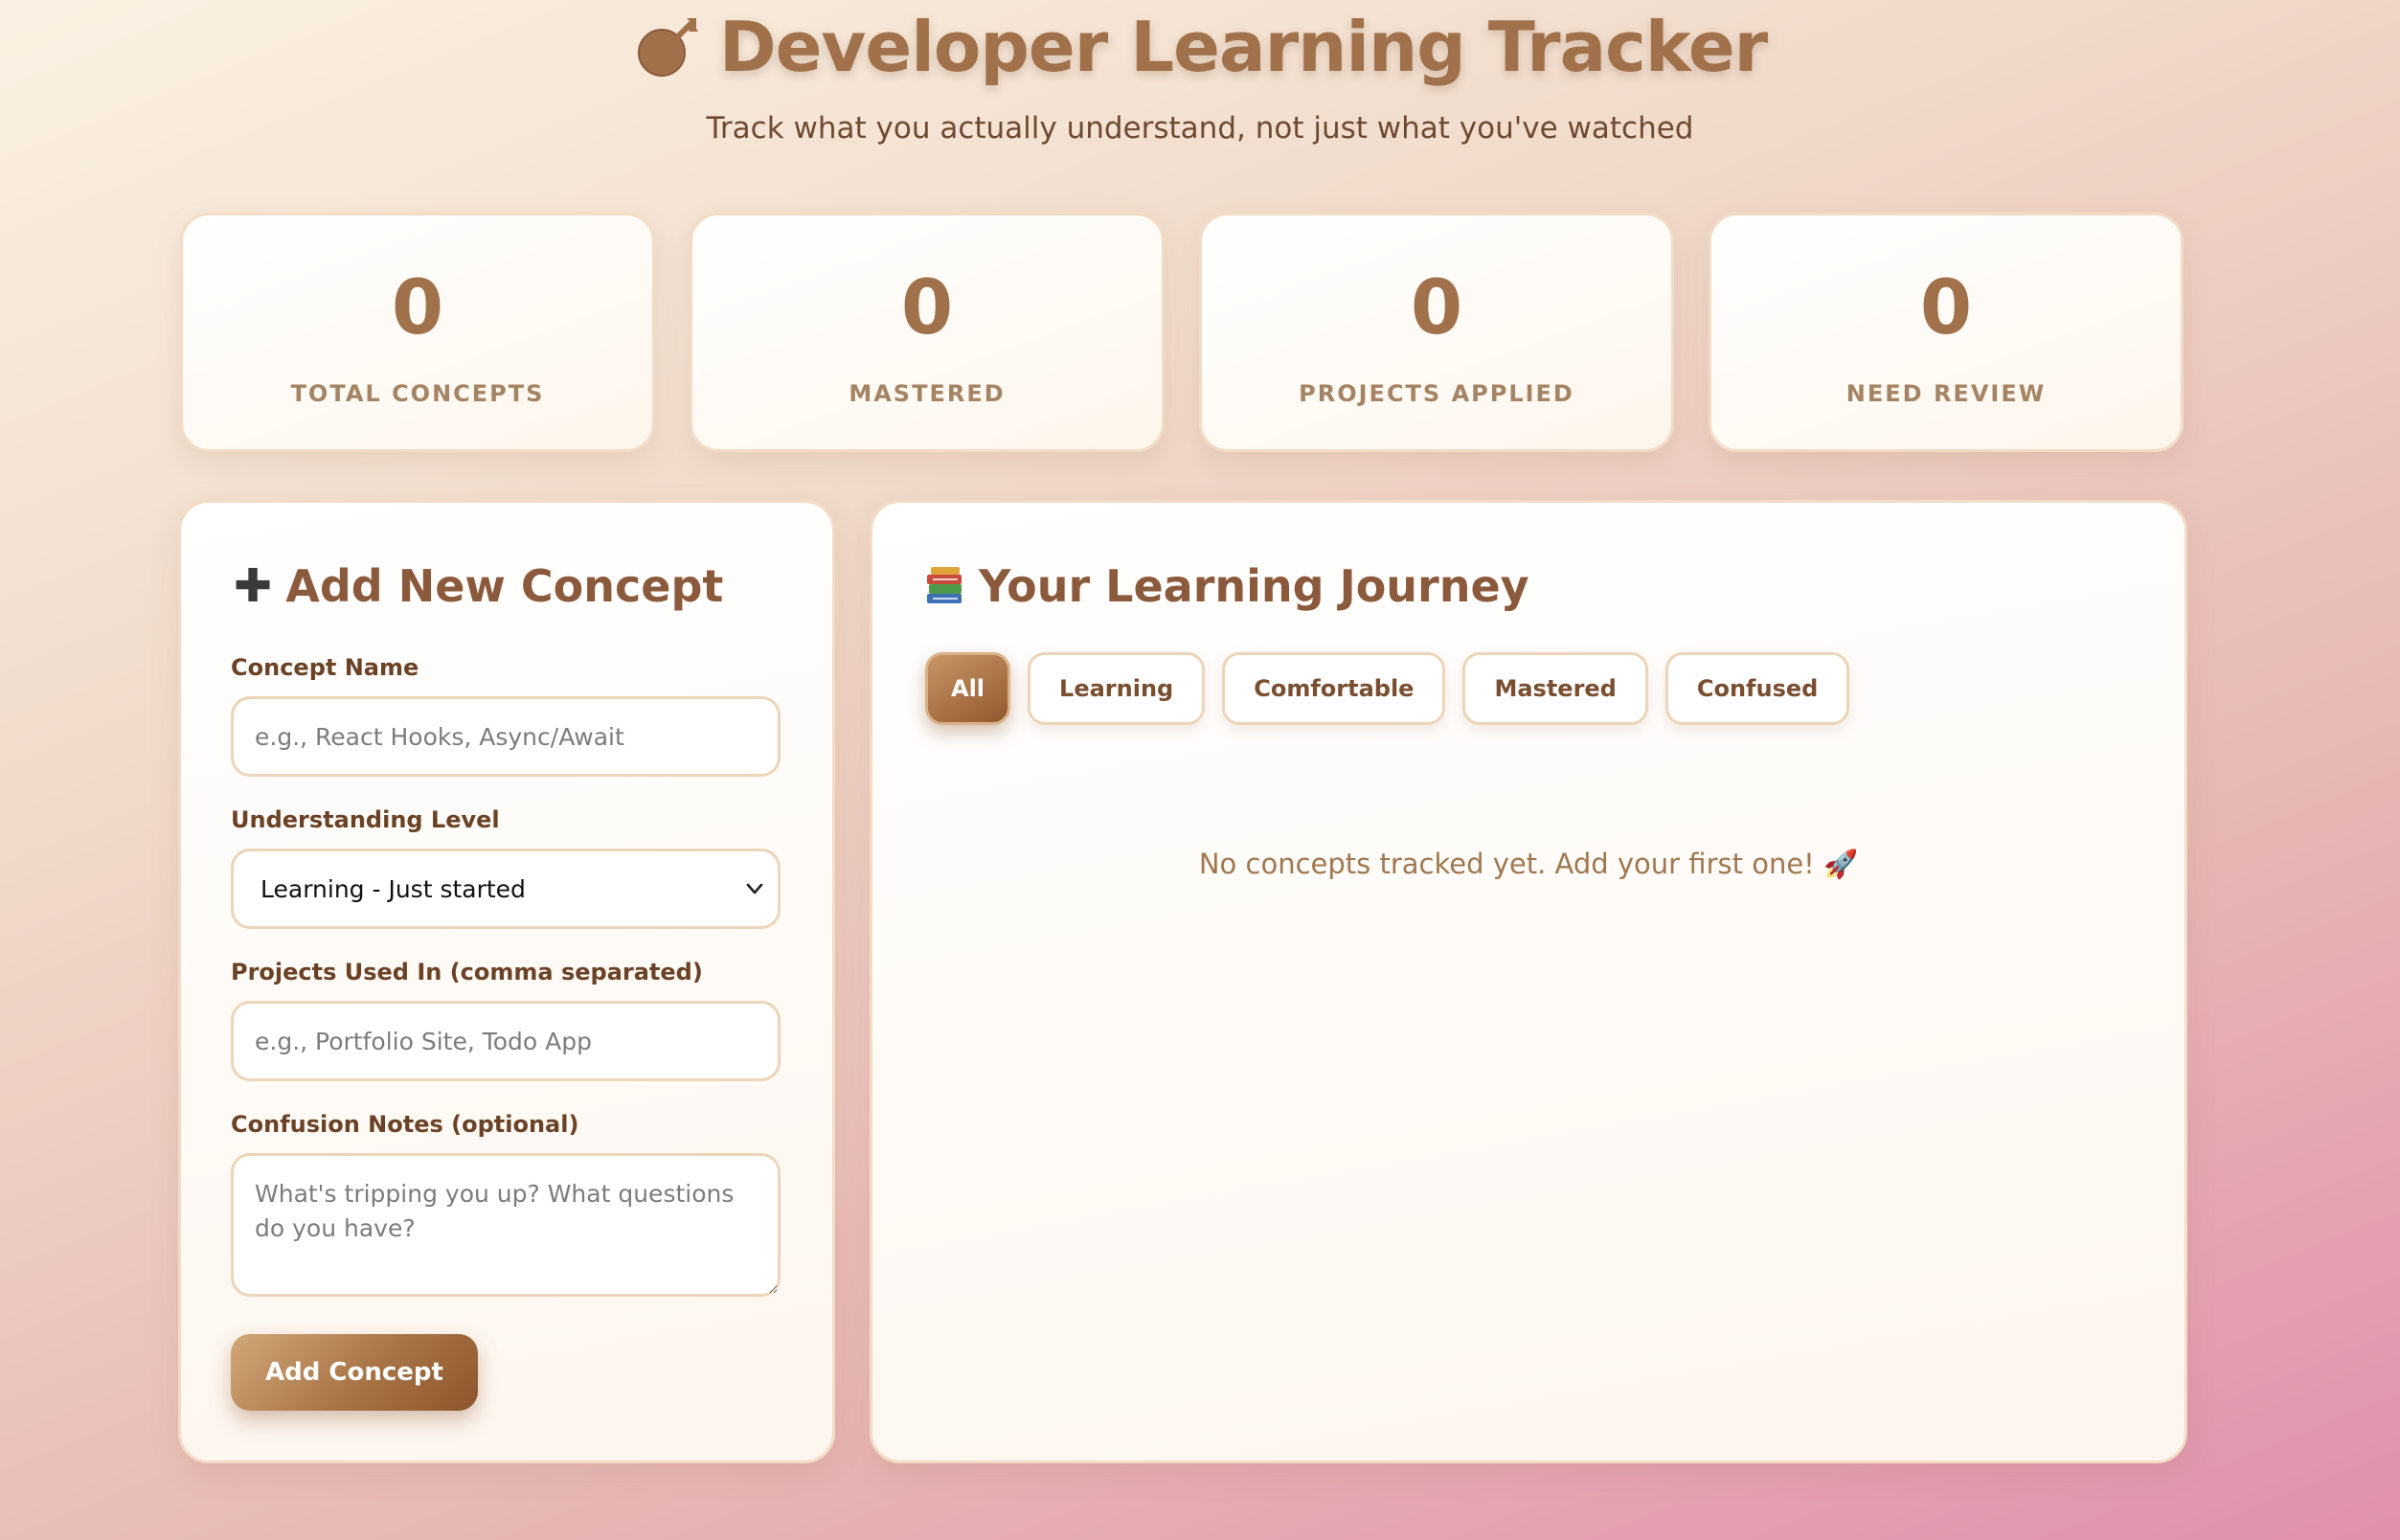 The width and height of the screenshot is (2400, 1540). What do you see at coordinates (506, 1225) in the screenshot?
I see `confusion-notes-textarea` at bounding box center [506, 1225].